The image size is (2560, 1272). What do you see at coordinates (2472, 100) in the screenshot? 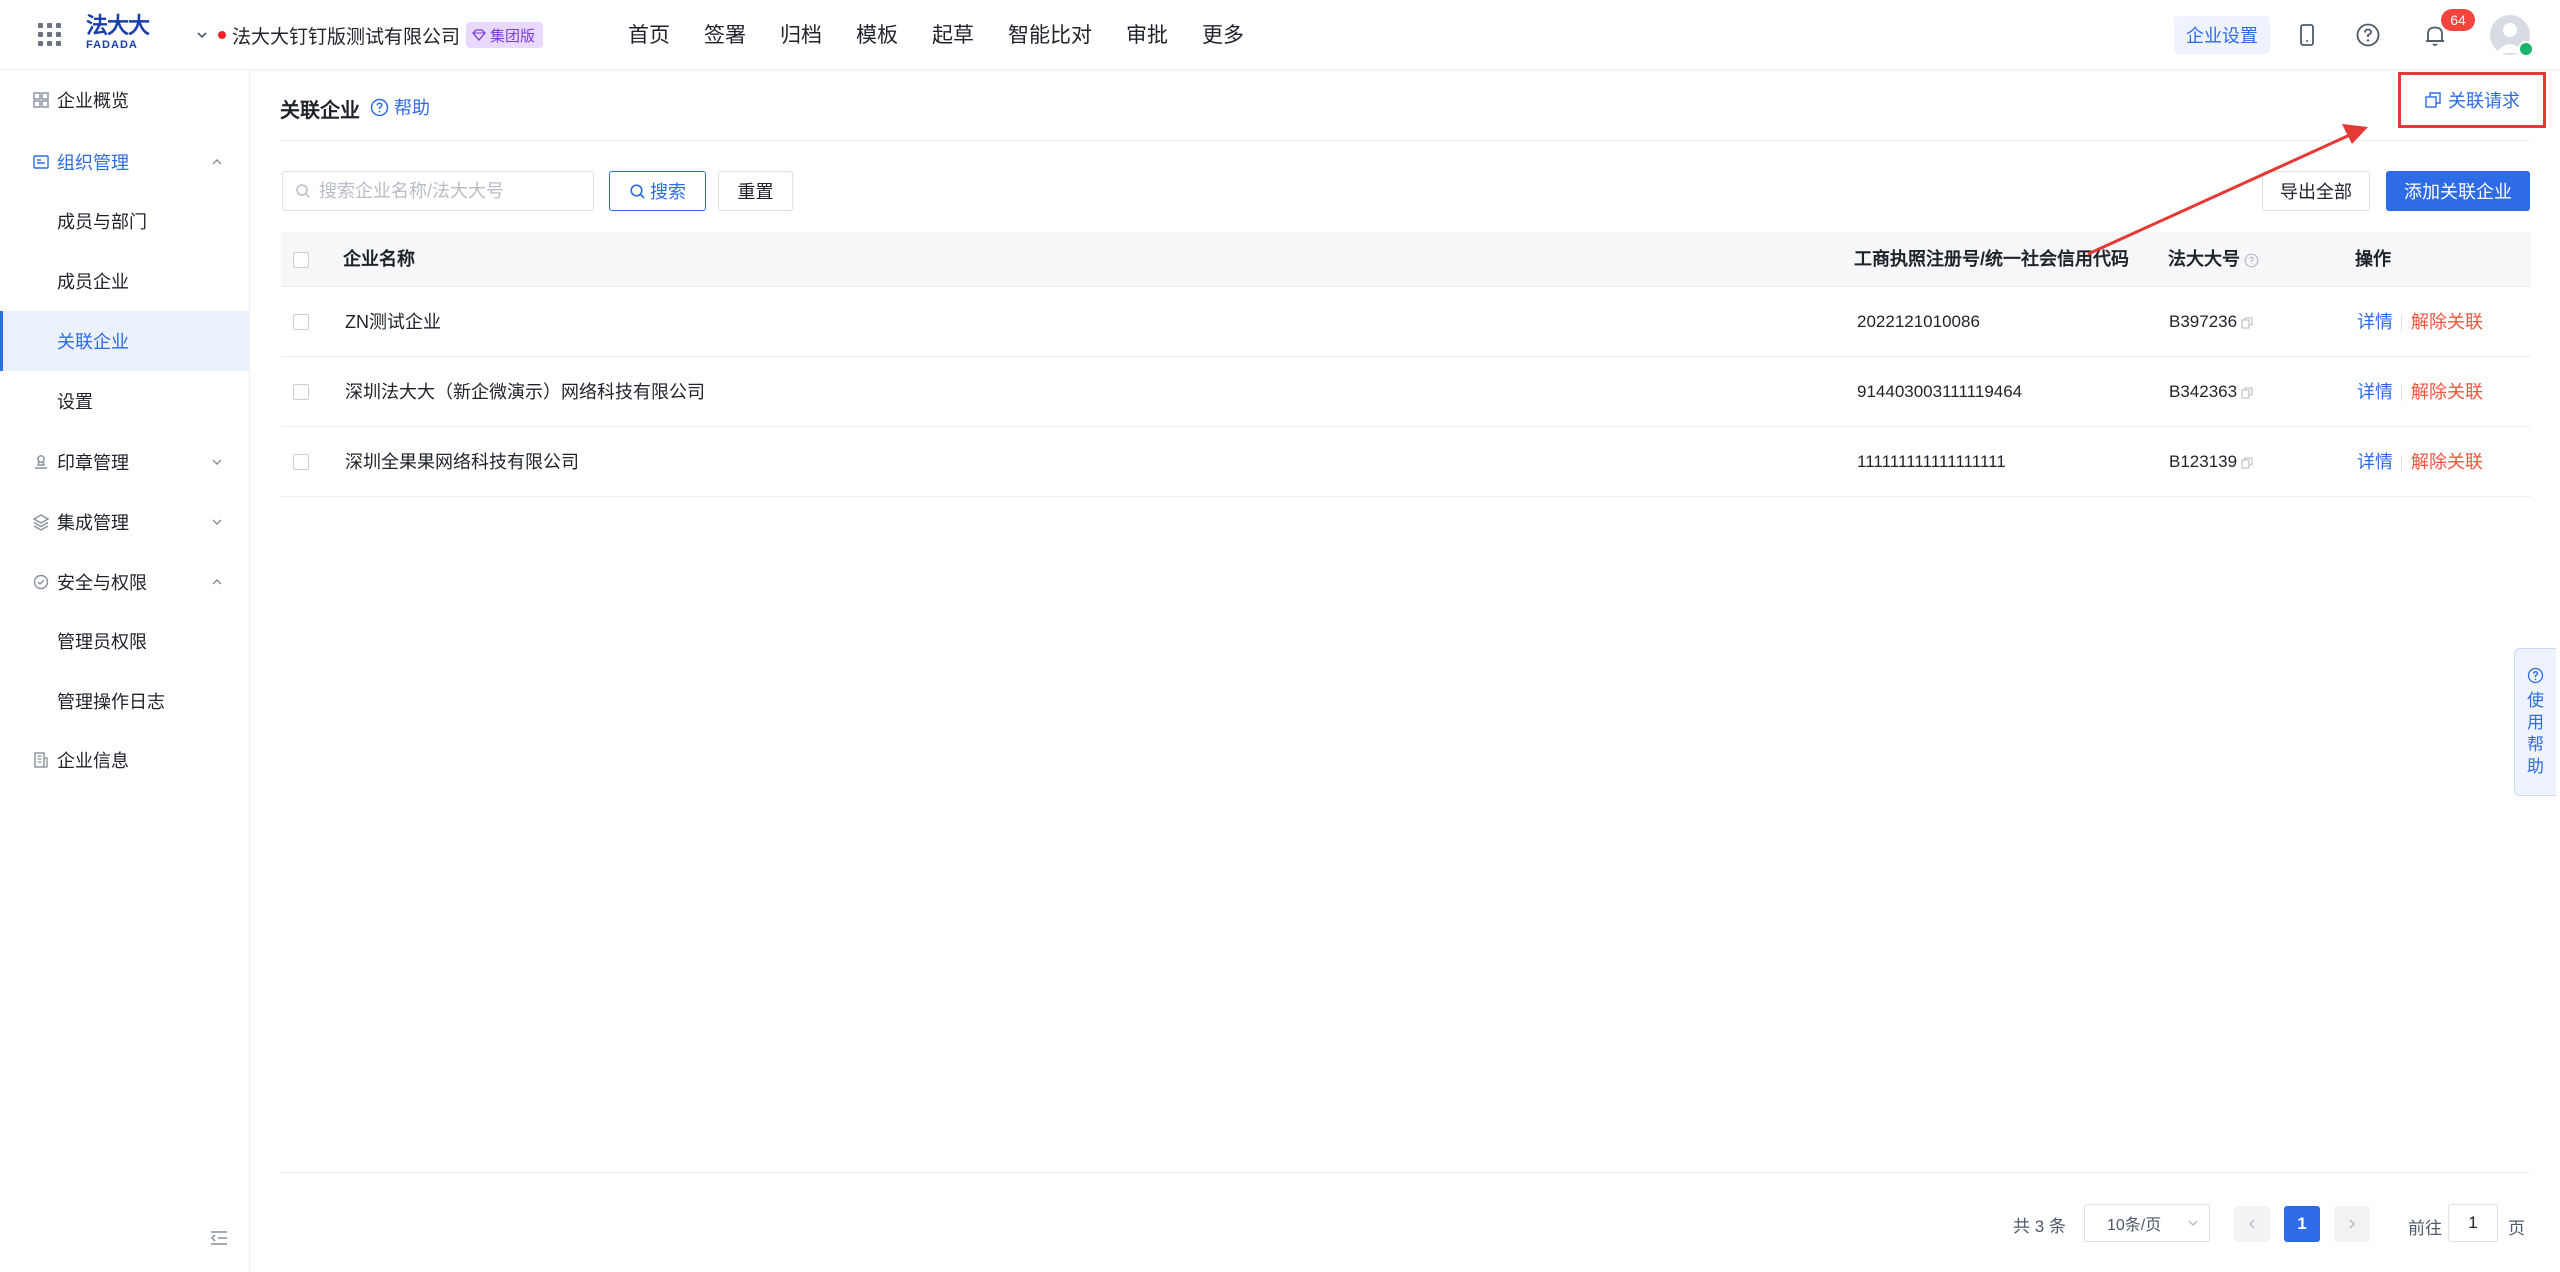
I see `association-request-button: 关联请求` at bounding box center [2472, 100].